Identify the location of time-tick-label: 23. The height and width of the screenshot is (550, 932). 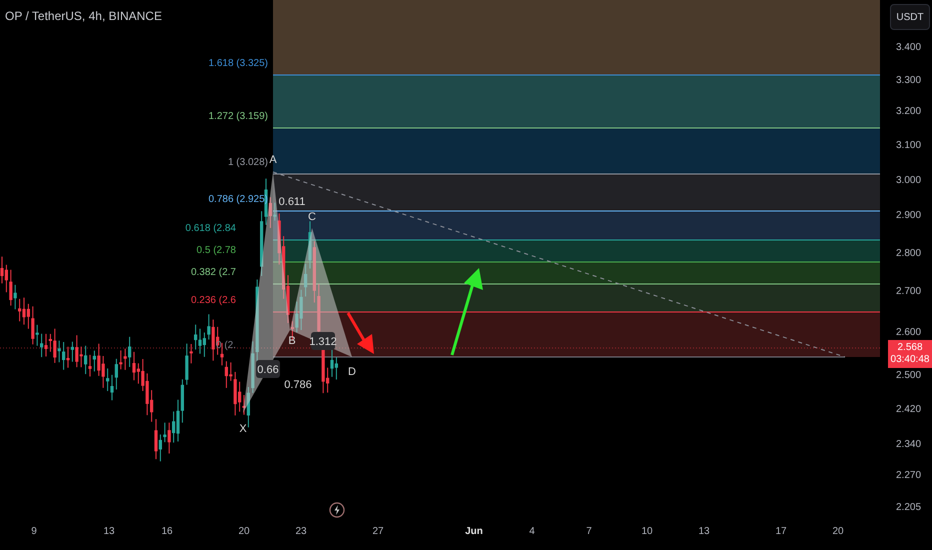
(301, 531).